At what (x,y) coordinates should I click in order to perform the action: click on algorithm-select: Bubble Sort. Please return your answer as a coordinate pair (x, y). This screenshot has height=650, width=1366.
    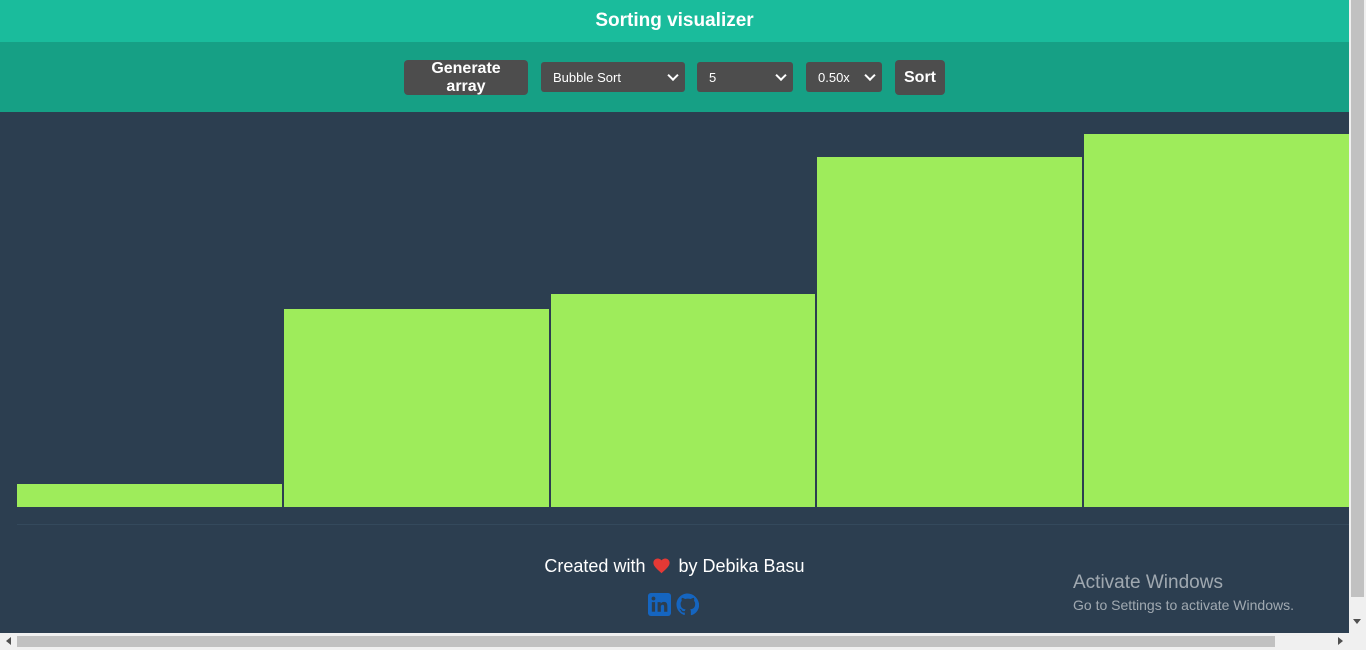
    Looking at the image, I should click on (613, 77).